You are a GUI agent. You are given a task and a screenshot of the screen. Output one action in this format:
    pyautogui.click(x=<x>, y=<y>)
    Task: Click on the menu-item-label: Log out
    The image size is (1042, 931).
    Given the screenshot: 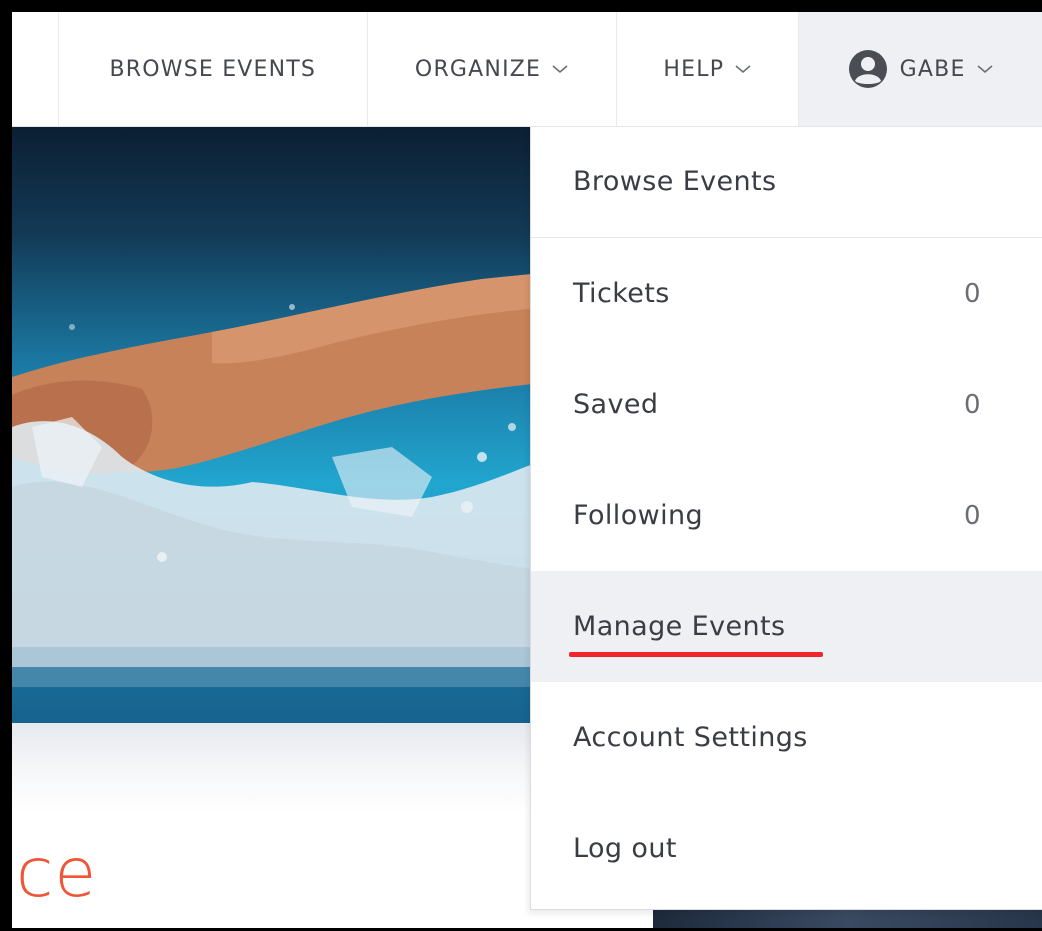 What is the action you would take?
    pyautogui.click(x=625, y=848)
    